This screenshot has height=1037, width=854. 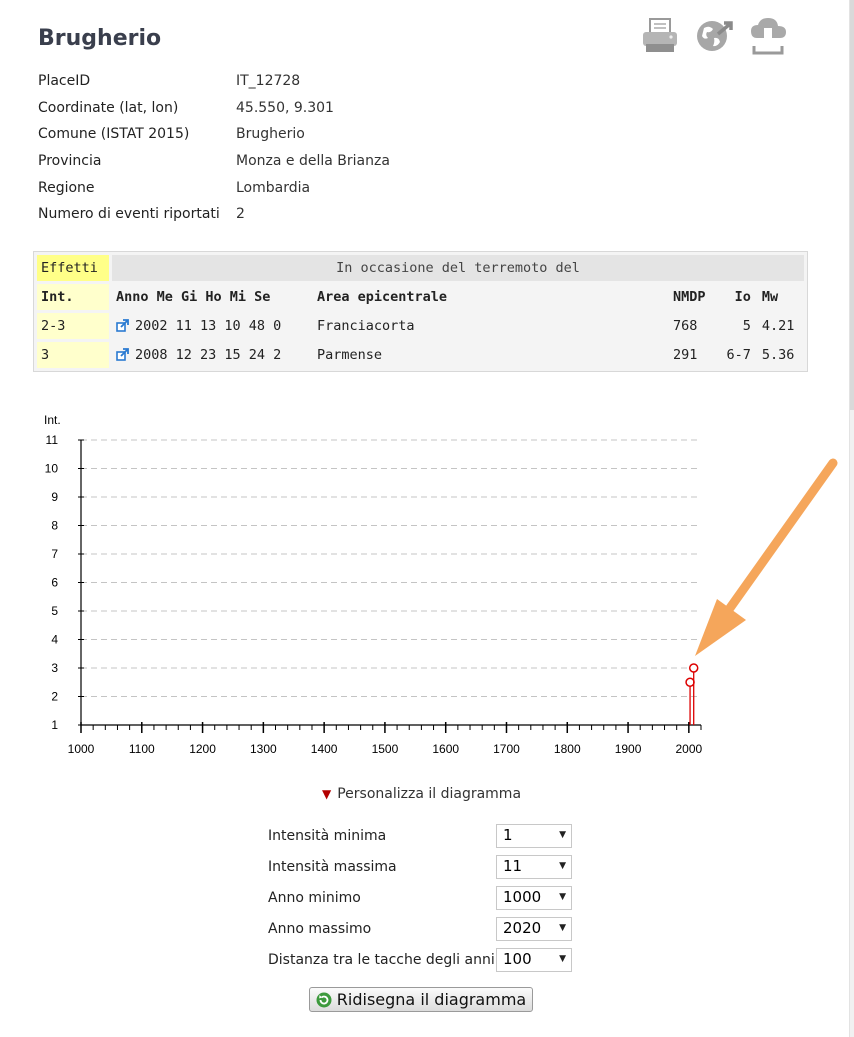 What do you see at coordinates (214, 81) in the screenshot?
I see `info-row-placeid: PlaceID IT_12728` at bounding box center [214, 81].